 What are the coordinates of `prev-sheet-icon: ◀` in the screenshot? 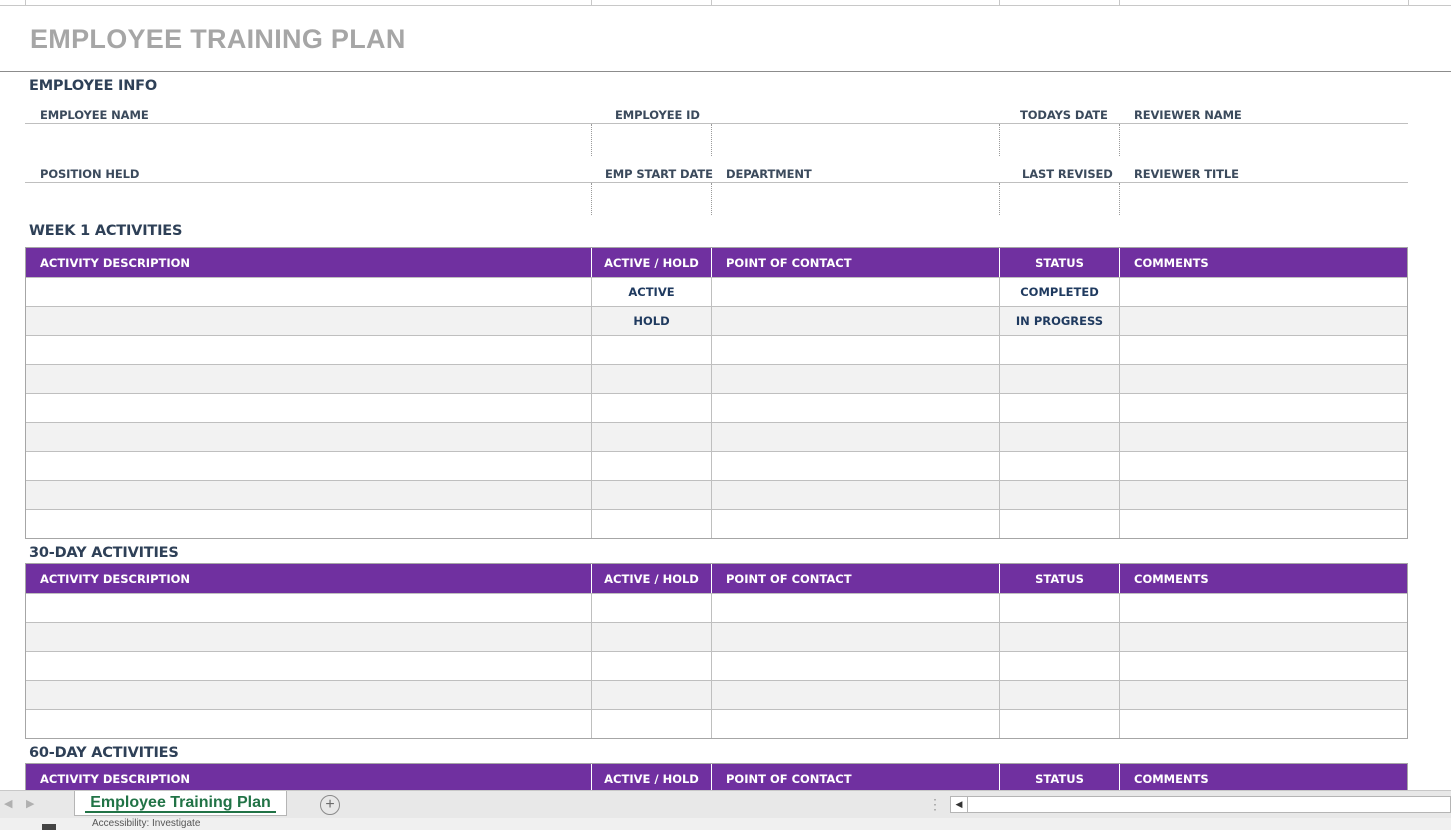 It's located at (8, 803).